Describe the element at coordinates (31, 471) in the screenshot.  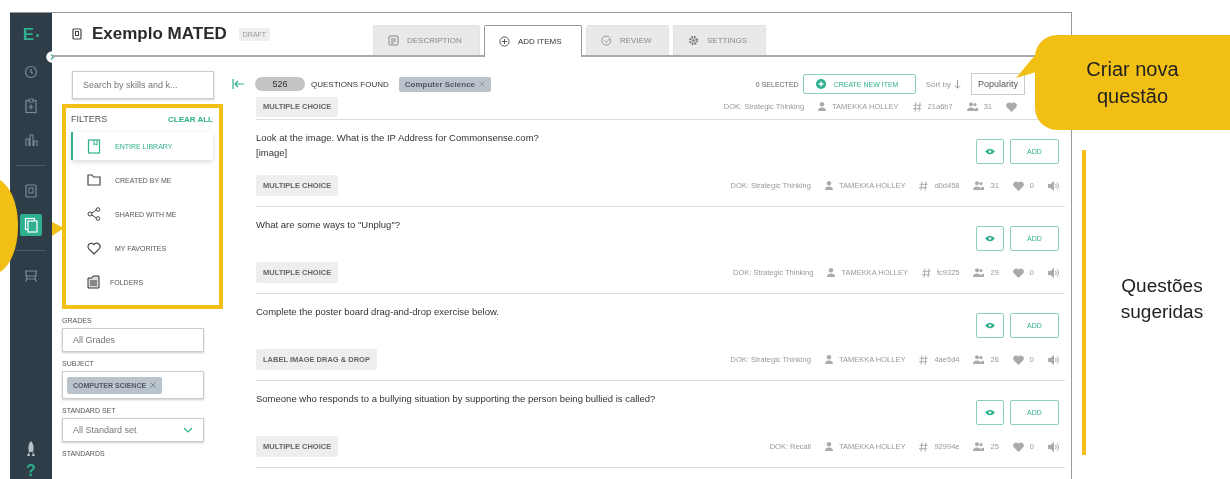
I see `help-icon: ?` at that location.